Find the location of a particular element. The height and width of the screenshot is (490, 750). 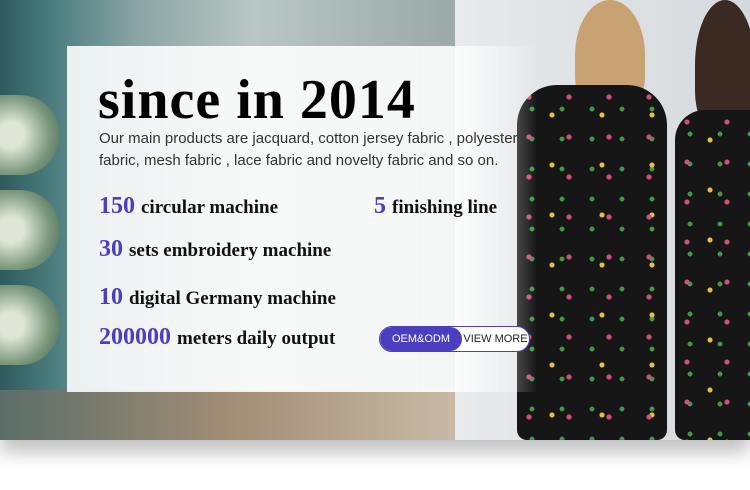

stat-circular-machine: 150 circular machine is located at coordinates (188, 206).